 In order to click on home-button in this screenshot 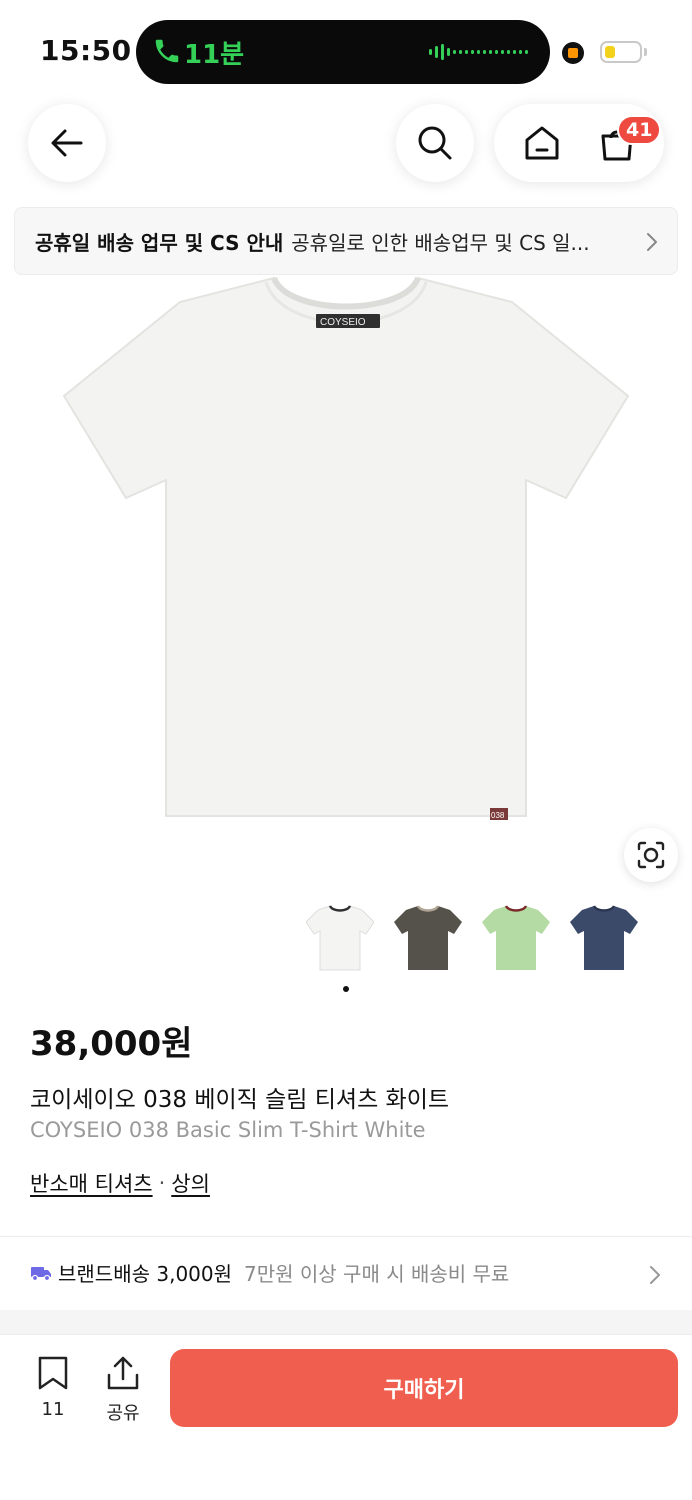, I will do `click(542, 143)`.